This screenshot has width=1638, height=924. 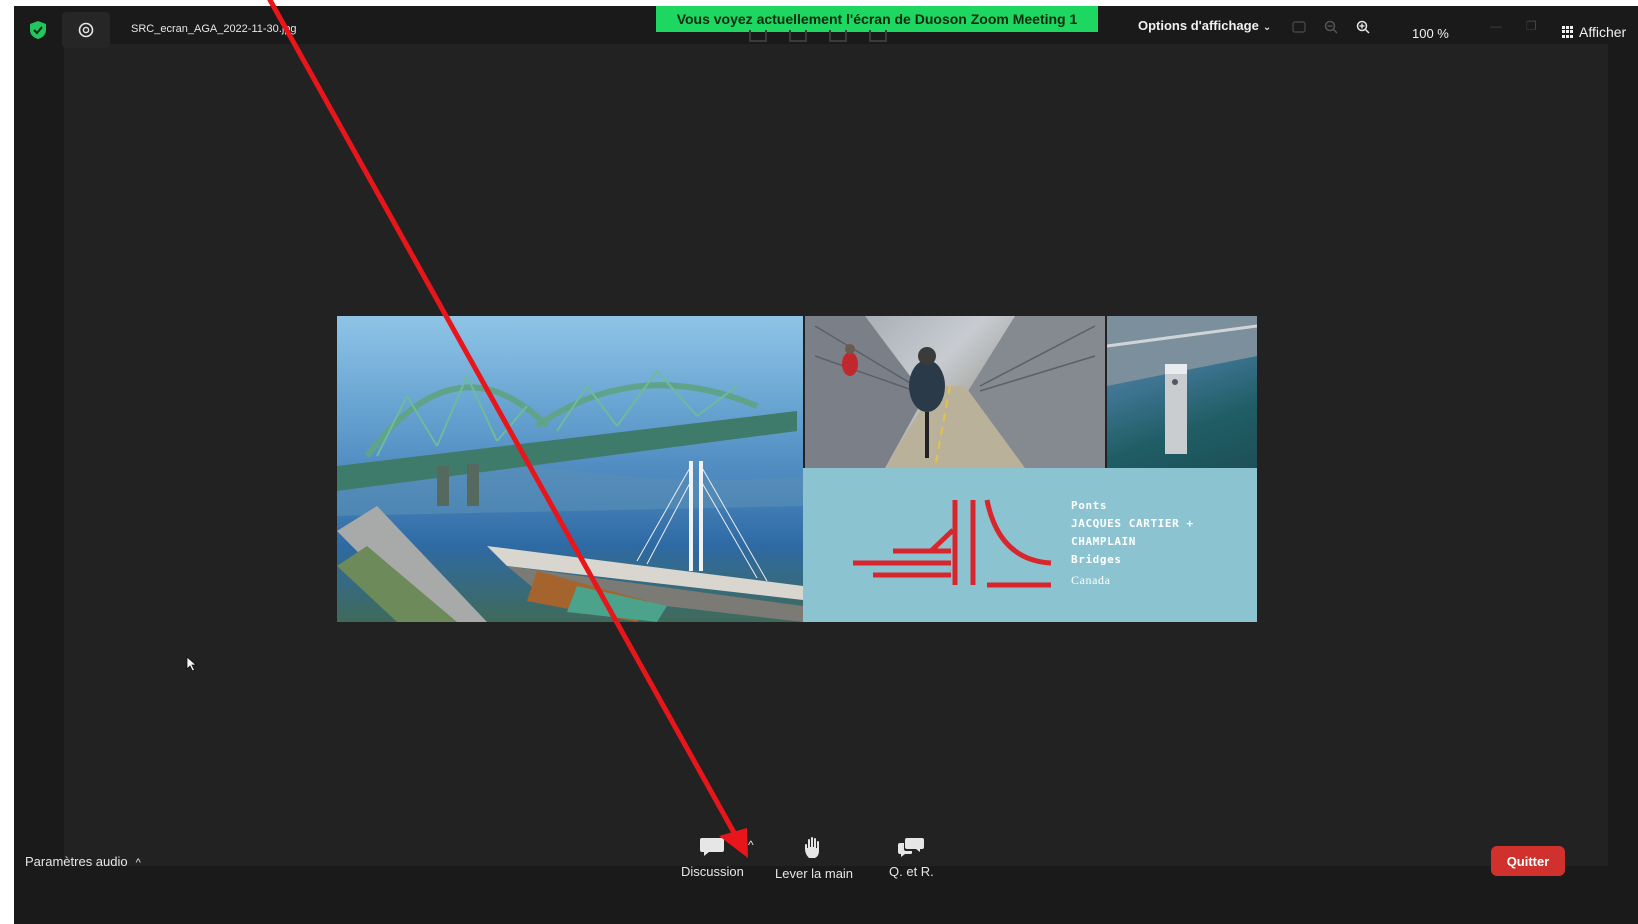 I want to click on show-label: Afficher, so click(x=1603, y=32).